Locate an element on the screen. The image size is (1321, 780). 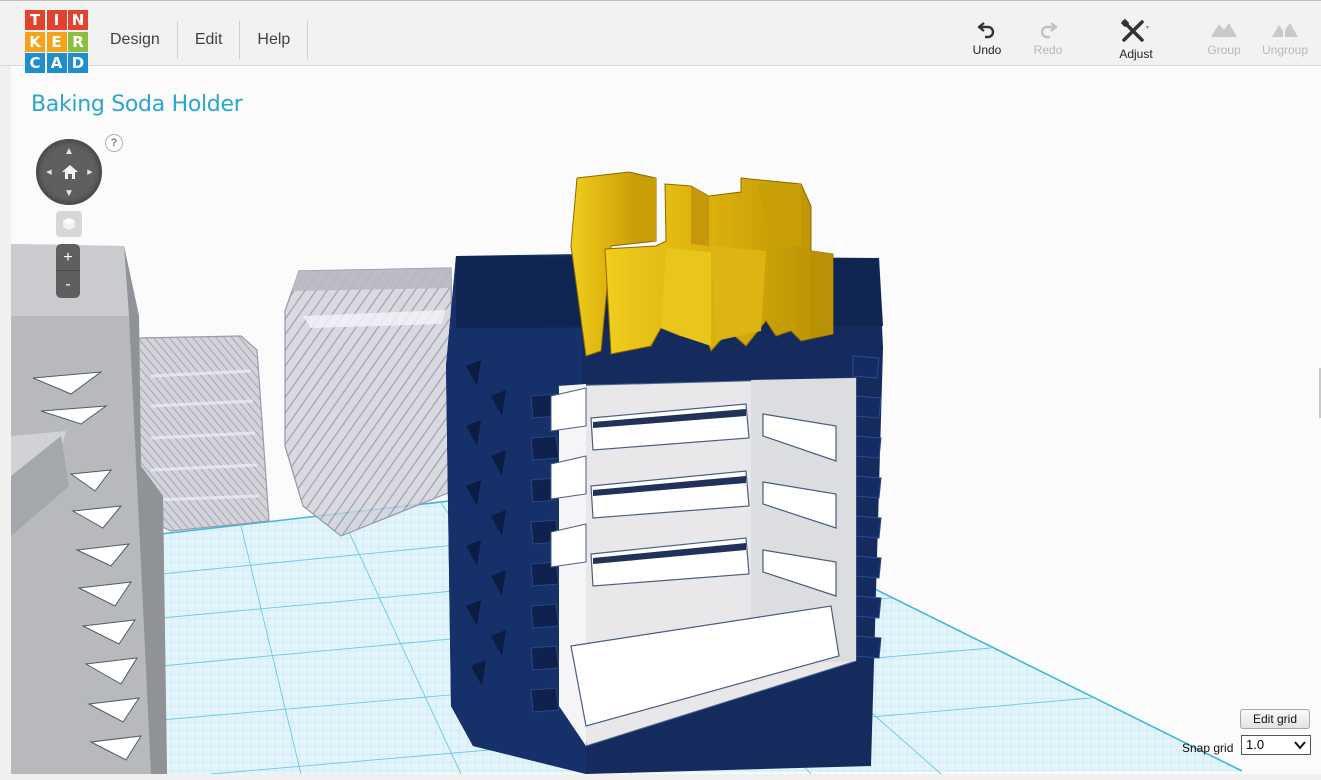
orbit-up-arrow-icon: ▲ is located at coordinates (69, 152).